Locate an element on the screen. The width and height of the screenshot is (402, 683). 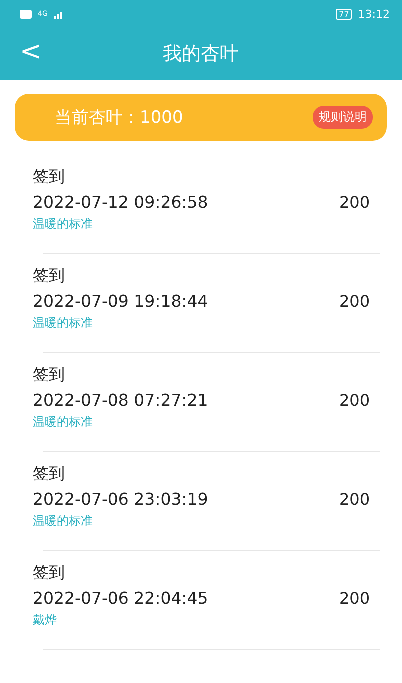
page-title: 我的杏叶 is located at coordinates (201, 54).